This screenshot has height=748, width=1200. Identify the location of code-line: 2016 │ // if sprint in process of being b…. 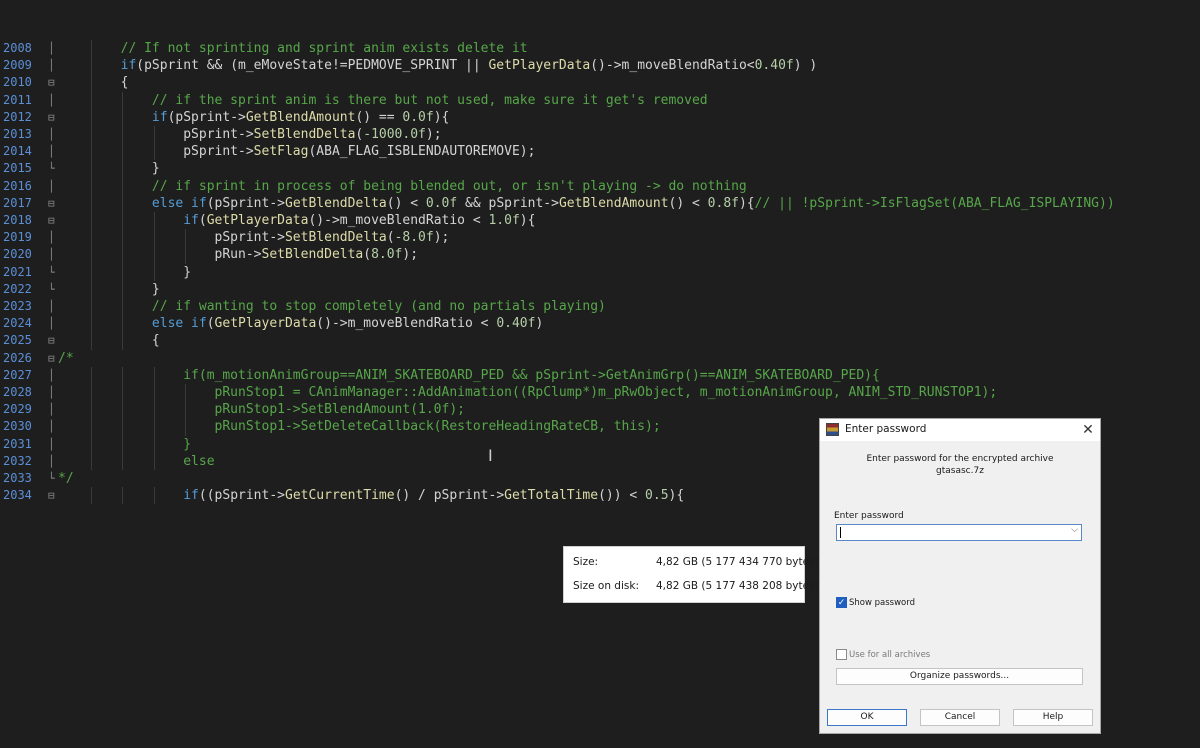
(600, 186).